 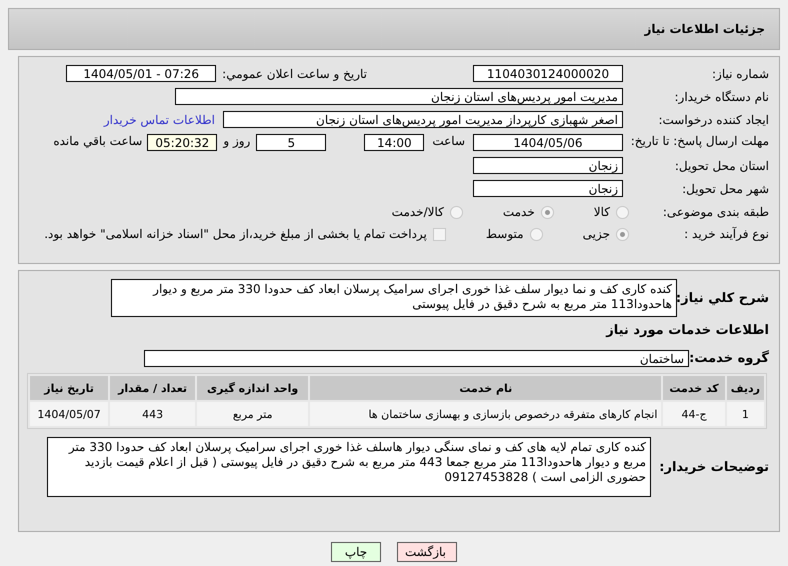 I want to click on field-label: ساعت باقي مانده, so click(x=97, y=141).